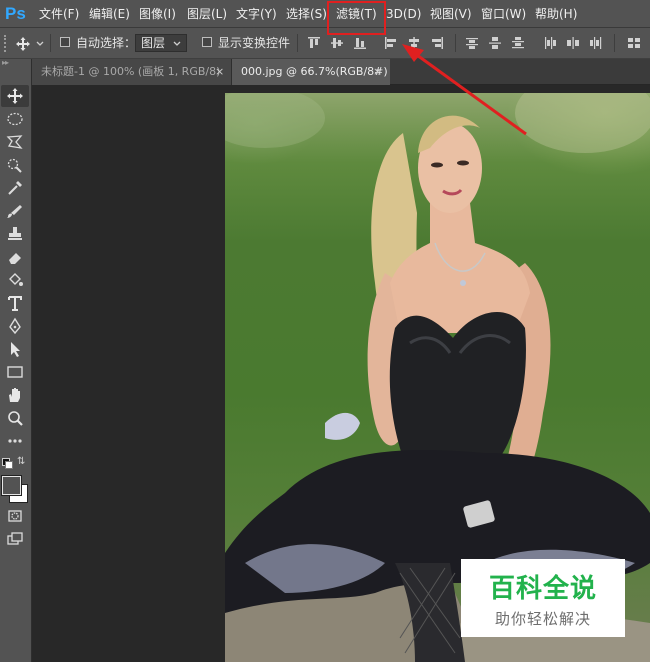  What do you see at coordinates (451, 14) in the screenshot?
I see `menu-view: 视图(V)` at bounding box center [451, 14].